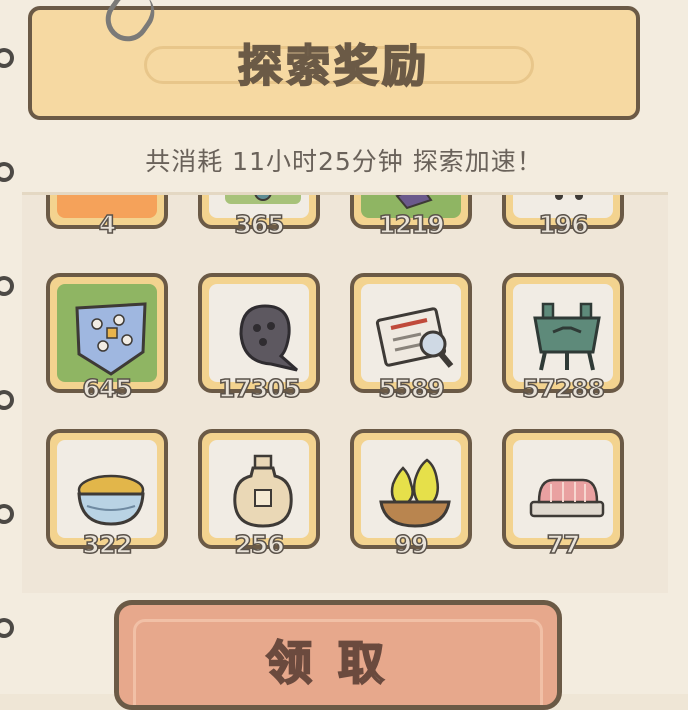 The height and width of the screenshot is (710, 688). What do you see at coordinates (259, 388) in the screenshot?
I see `reward-count: 17305` at bounding box center [259, 388].